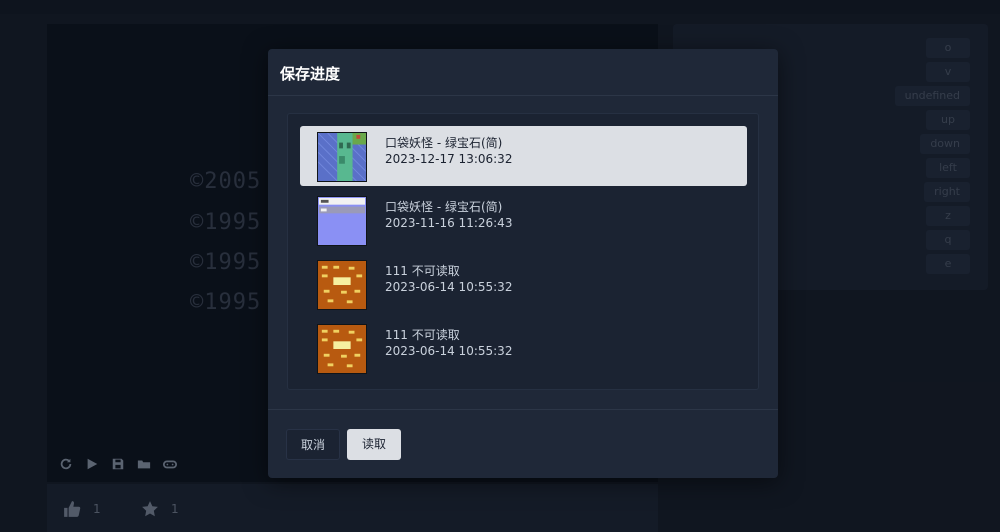 The height and width of the screenshot is (532, 1000). I want to click on dialog-title: 保存进度, so click(310, 74).